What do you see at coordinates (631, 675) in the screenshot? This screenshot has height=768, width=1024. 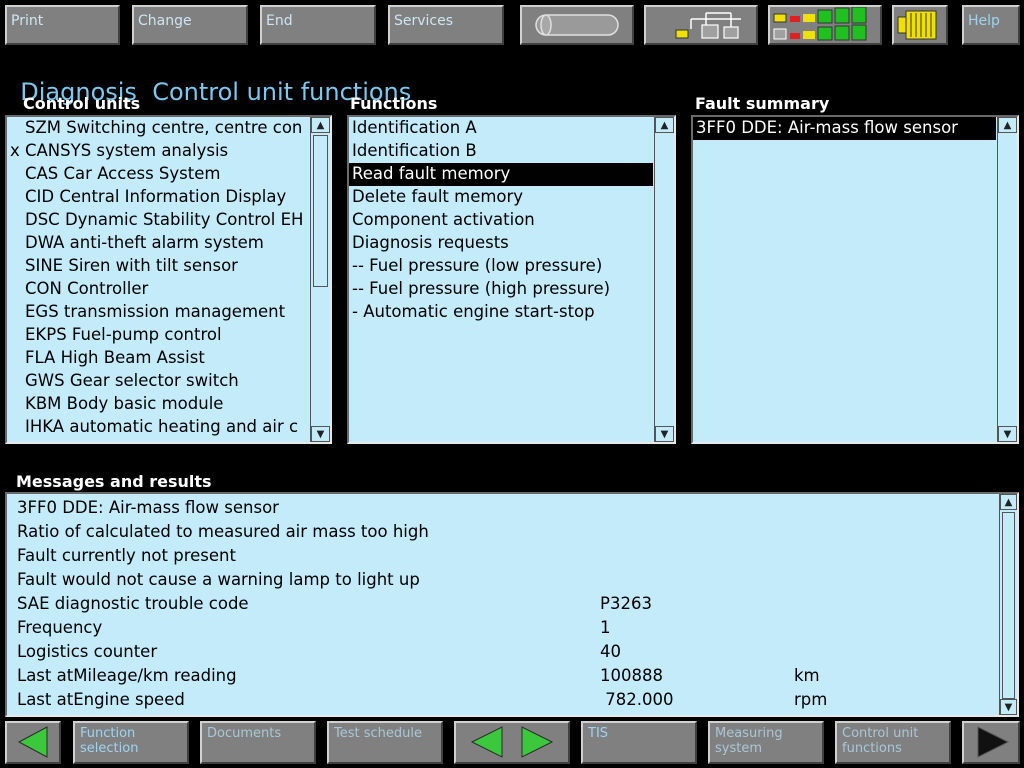 I see `message-value: 100888` at bounding box center [631, 675].